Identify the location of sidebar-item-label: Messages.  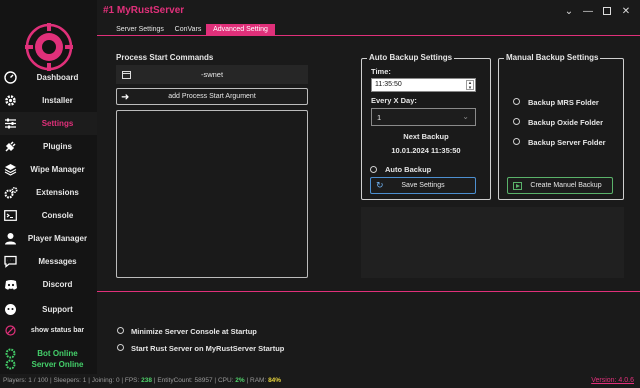
(57, 261).